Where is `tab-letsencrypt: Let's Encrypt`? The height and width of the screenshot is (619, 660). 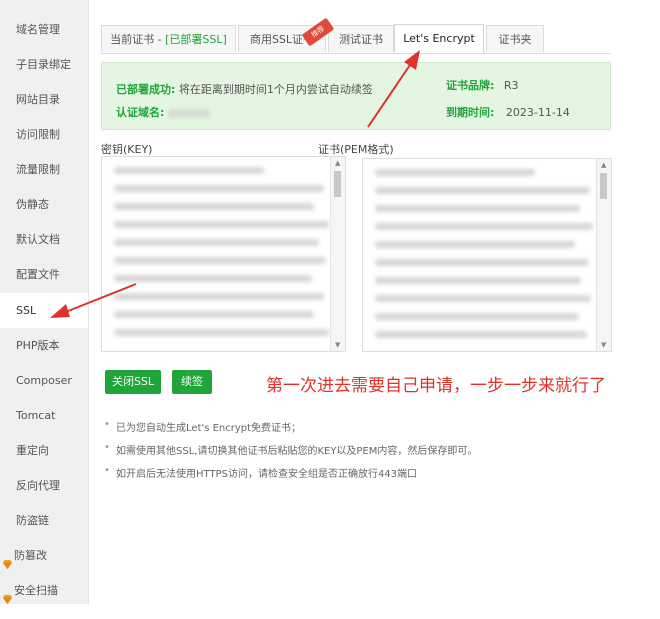
tab-letsencrypt: Let's Encrypt is located at coordinates (439, 38).